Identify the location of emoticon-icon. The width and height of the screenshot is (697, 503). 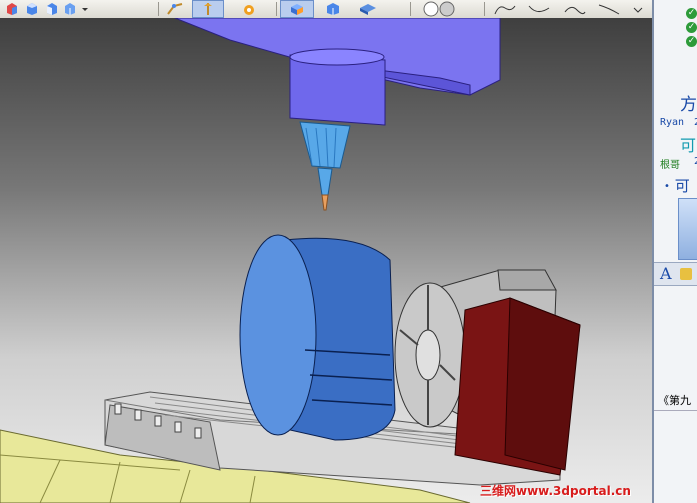
(686, 274).